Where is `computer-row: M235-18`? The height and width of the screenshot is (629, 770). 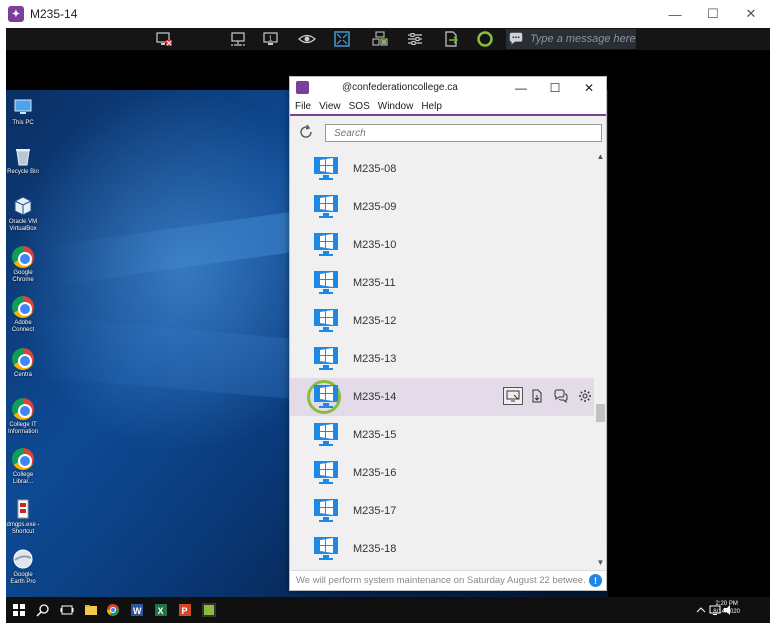 computer-row: M235-18 is located at coordinates (442, 549).